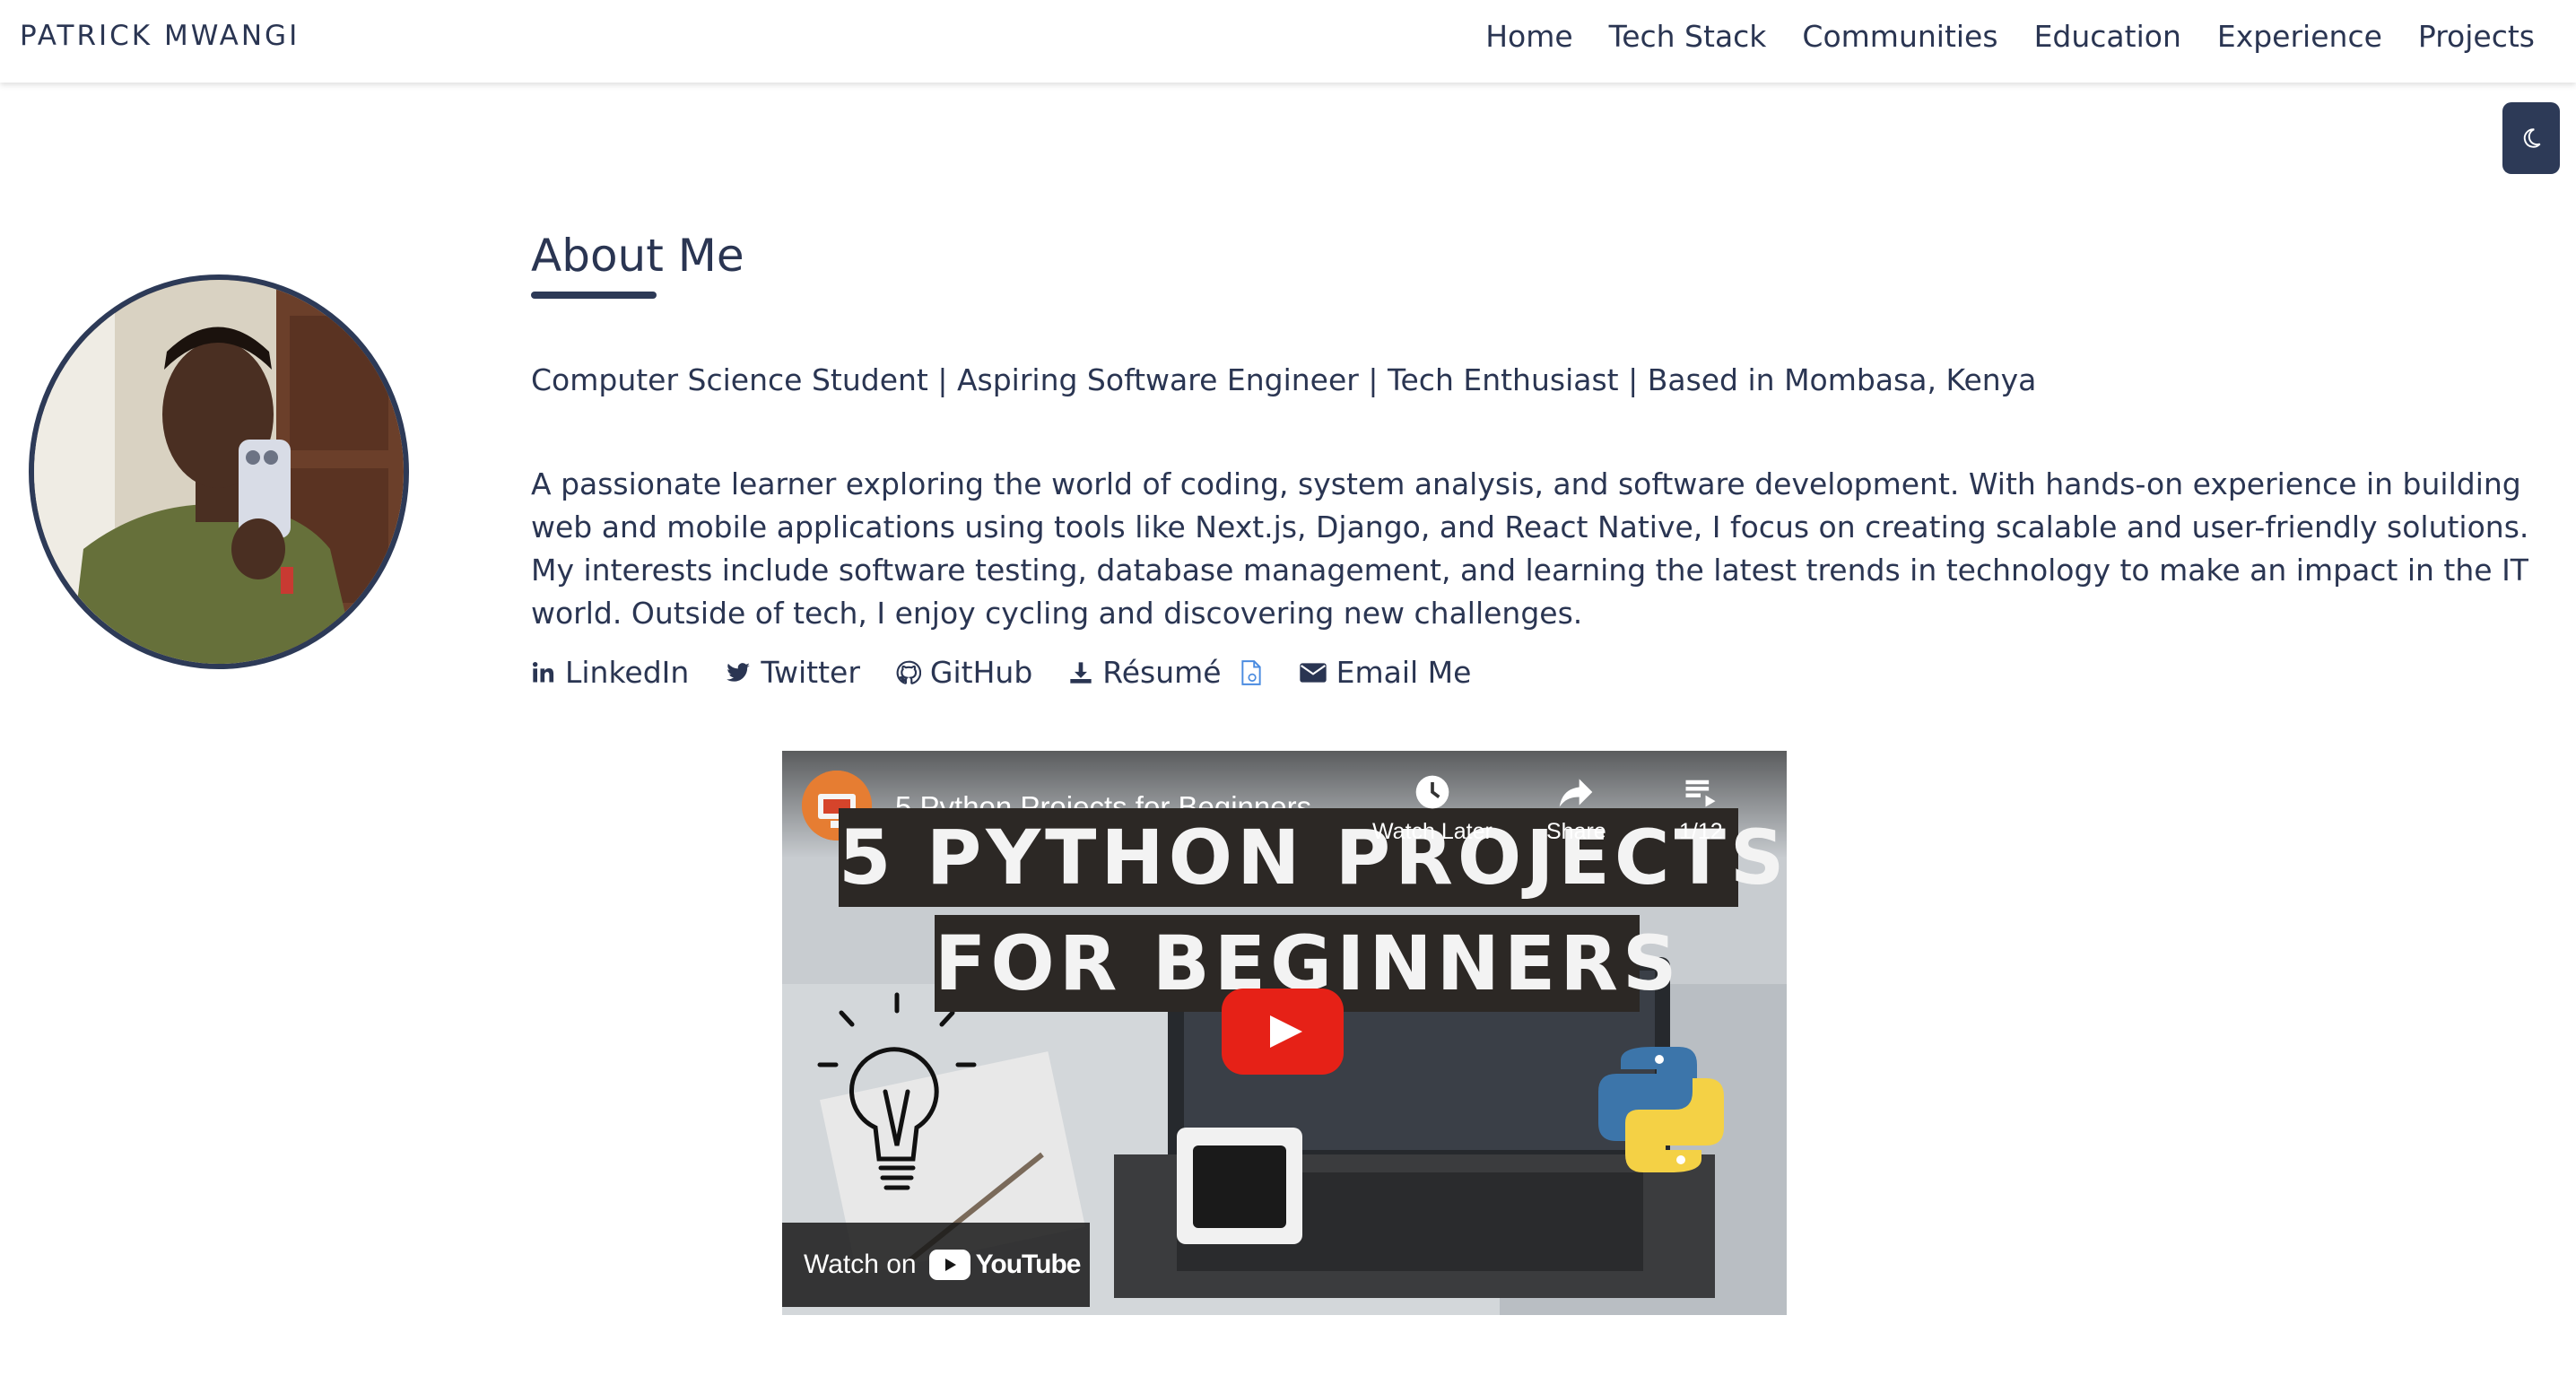 The width and height of the screenshot is (2576, 1385). I want to click on watch-on-youtube-button: Watch on YouTube, so click(936, 1265).